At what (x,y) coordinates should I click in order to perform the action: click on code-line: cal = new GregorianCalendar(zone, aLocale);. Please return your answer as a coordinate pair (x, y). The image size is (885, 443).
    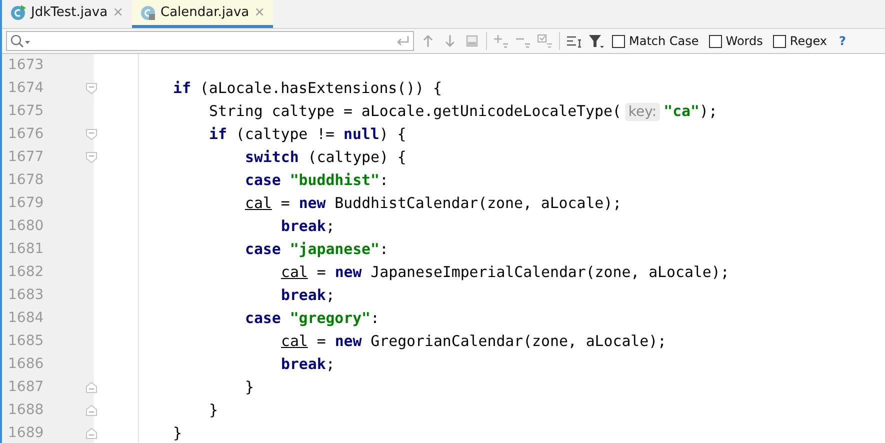
    Looking at the image, I should click on (474, 341).